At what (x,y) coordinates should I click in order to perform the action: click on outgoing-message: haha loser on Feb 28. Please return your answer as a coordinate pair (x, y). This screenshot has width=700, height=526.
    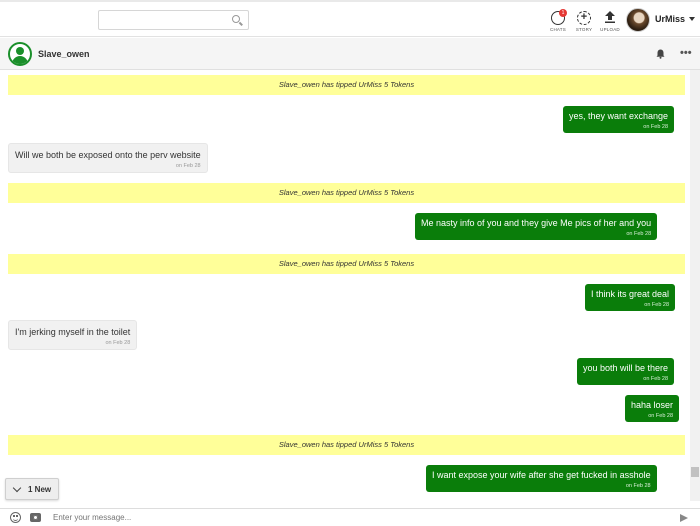
    Looking at the image, I should click on (652, 408).